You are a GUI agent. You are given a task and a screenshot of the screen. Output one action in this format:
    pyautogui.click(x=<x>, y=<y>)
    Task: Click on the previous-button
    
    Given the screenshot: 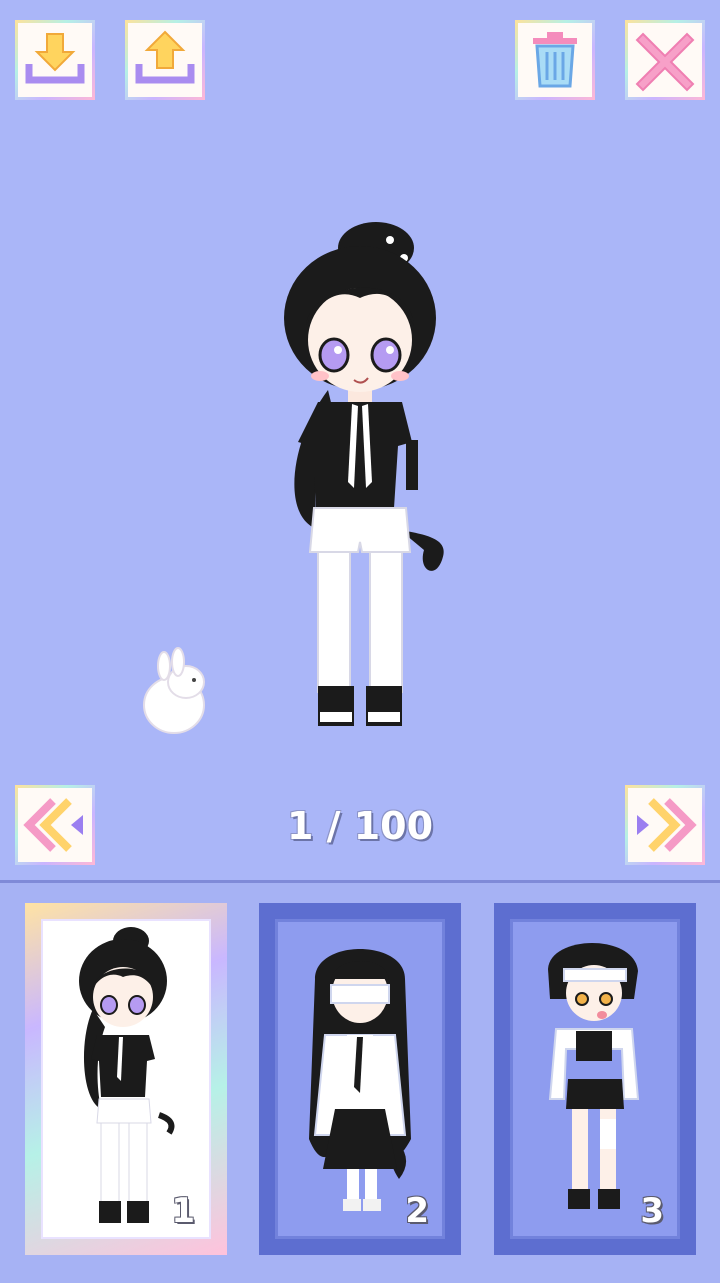 What is the action you would take?
    pyautogui.click(x=55, y=825)
    